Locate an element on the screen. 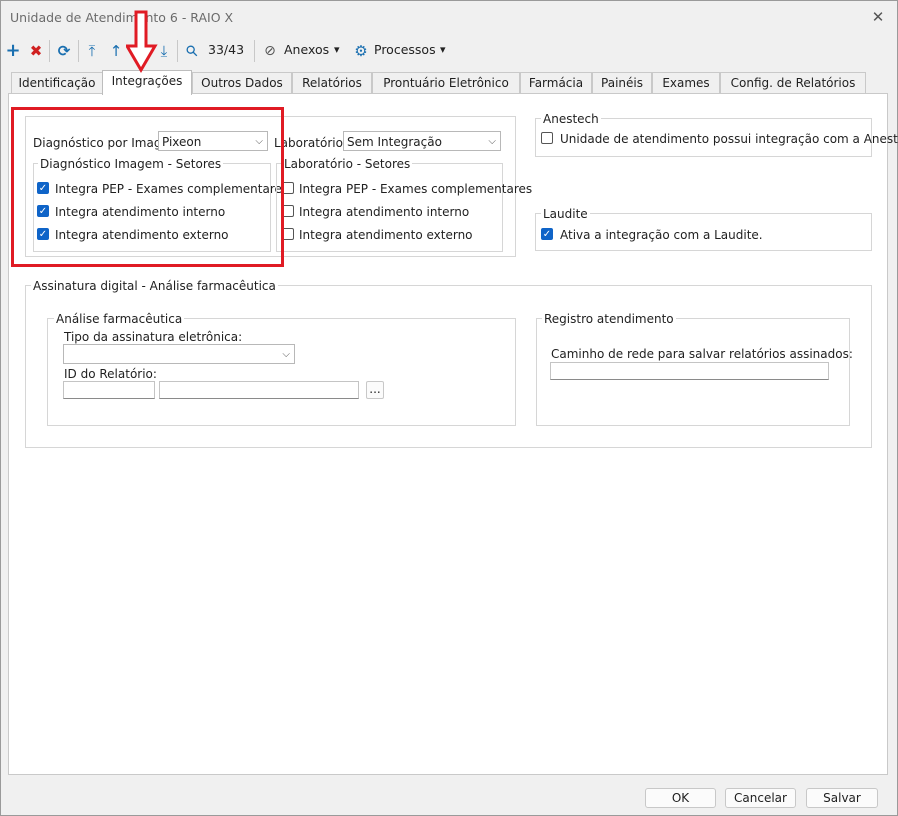 The width and height of the screenshot is (898, 816). tab-label: Prontuário Eletrônico is located at coordinates (446, 83).